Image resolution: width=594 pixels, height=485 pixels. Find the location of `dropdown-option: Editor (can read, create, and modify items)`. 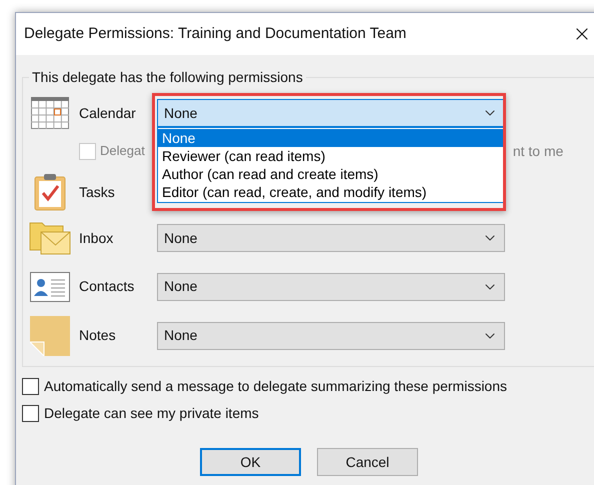

dropdown-option: Editor (can read, create, and modify items) is located at coordinates (331, 192).